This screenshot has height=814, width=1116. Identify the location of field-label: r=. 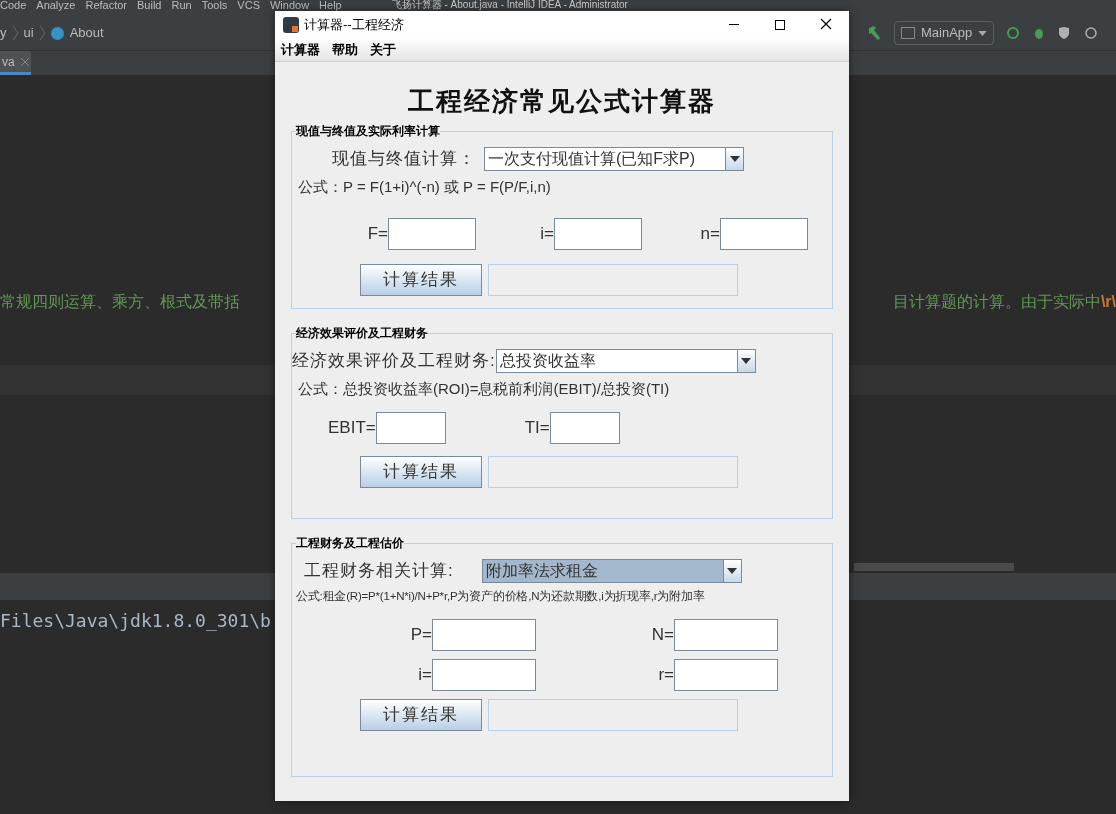
(665, 675).